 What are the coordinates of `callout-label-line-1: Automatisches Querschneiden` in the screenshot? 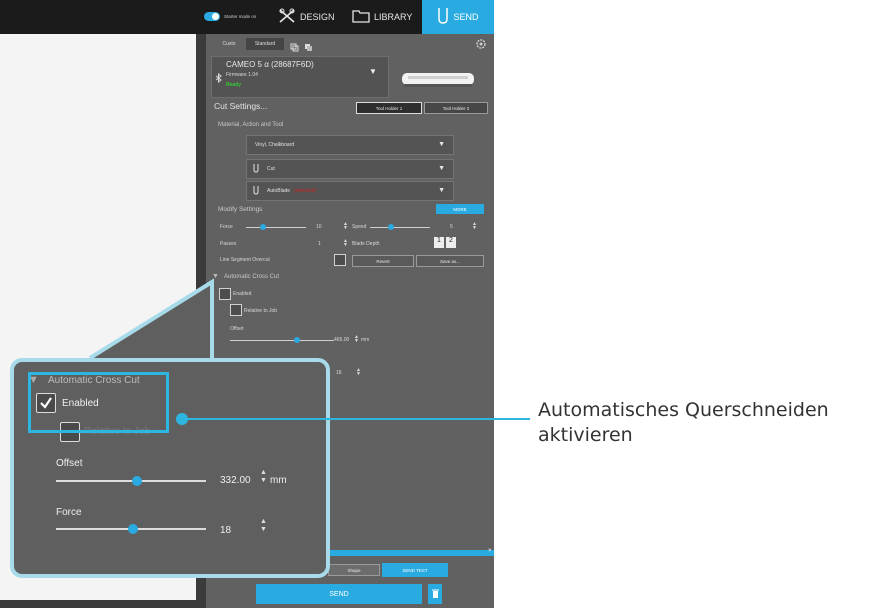 It's located at (683, 410).